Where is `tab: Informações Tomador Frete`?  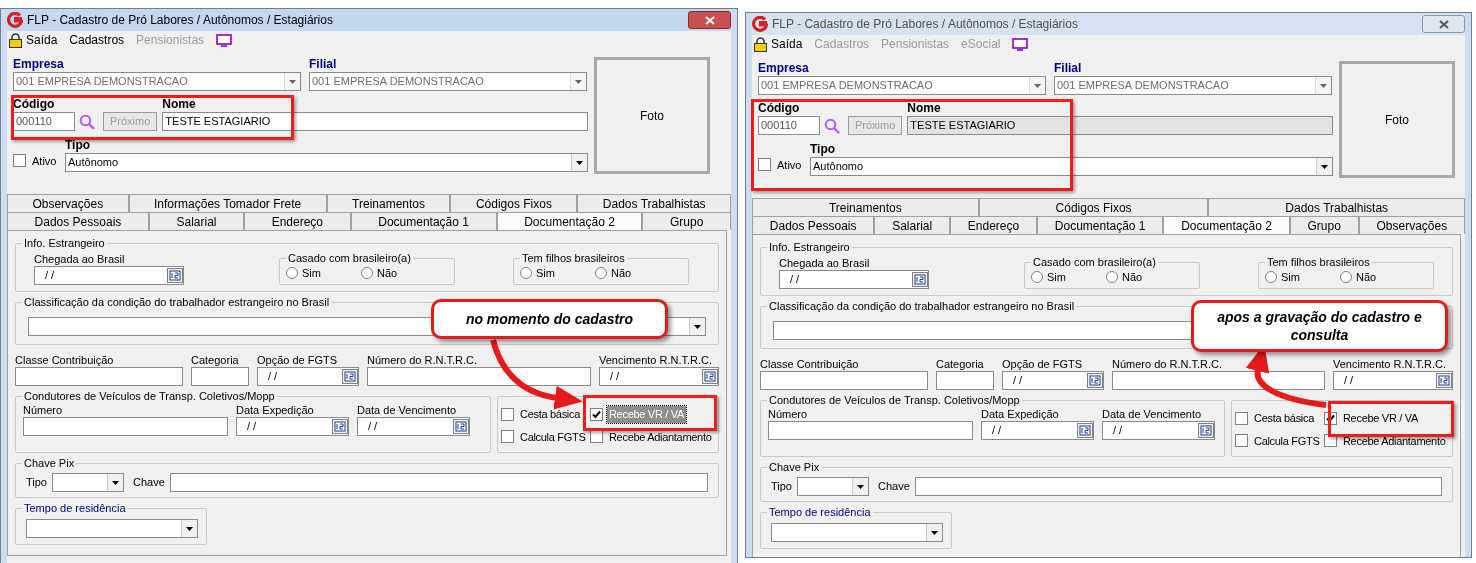
tab: Informações Tomador Frete is located at coordinates (227, 203).